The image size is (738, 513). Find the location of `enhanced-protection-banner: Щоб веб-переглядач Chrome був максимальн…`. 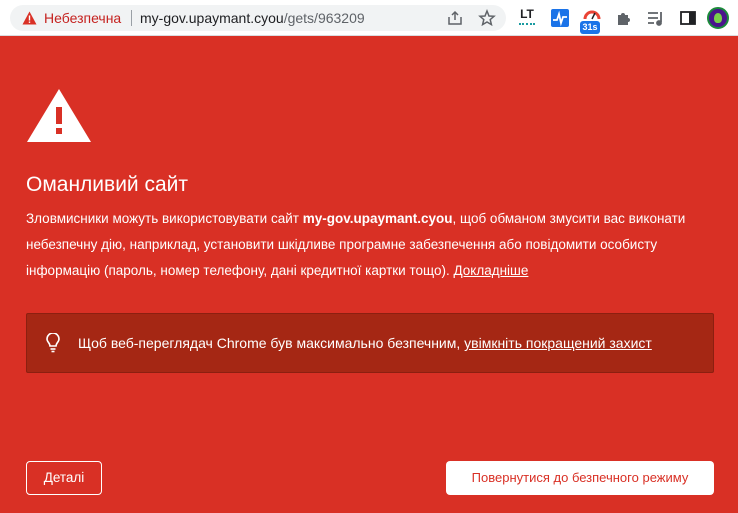

enhanced-protection-banner: Щоб веб-переглядач Chrome був максимальн… is located at coordinates (370, 343).